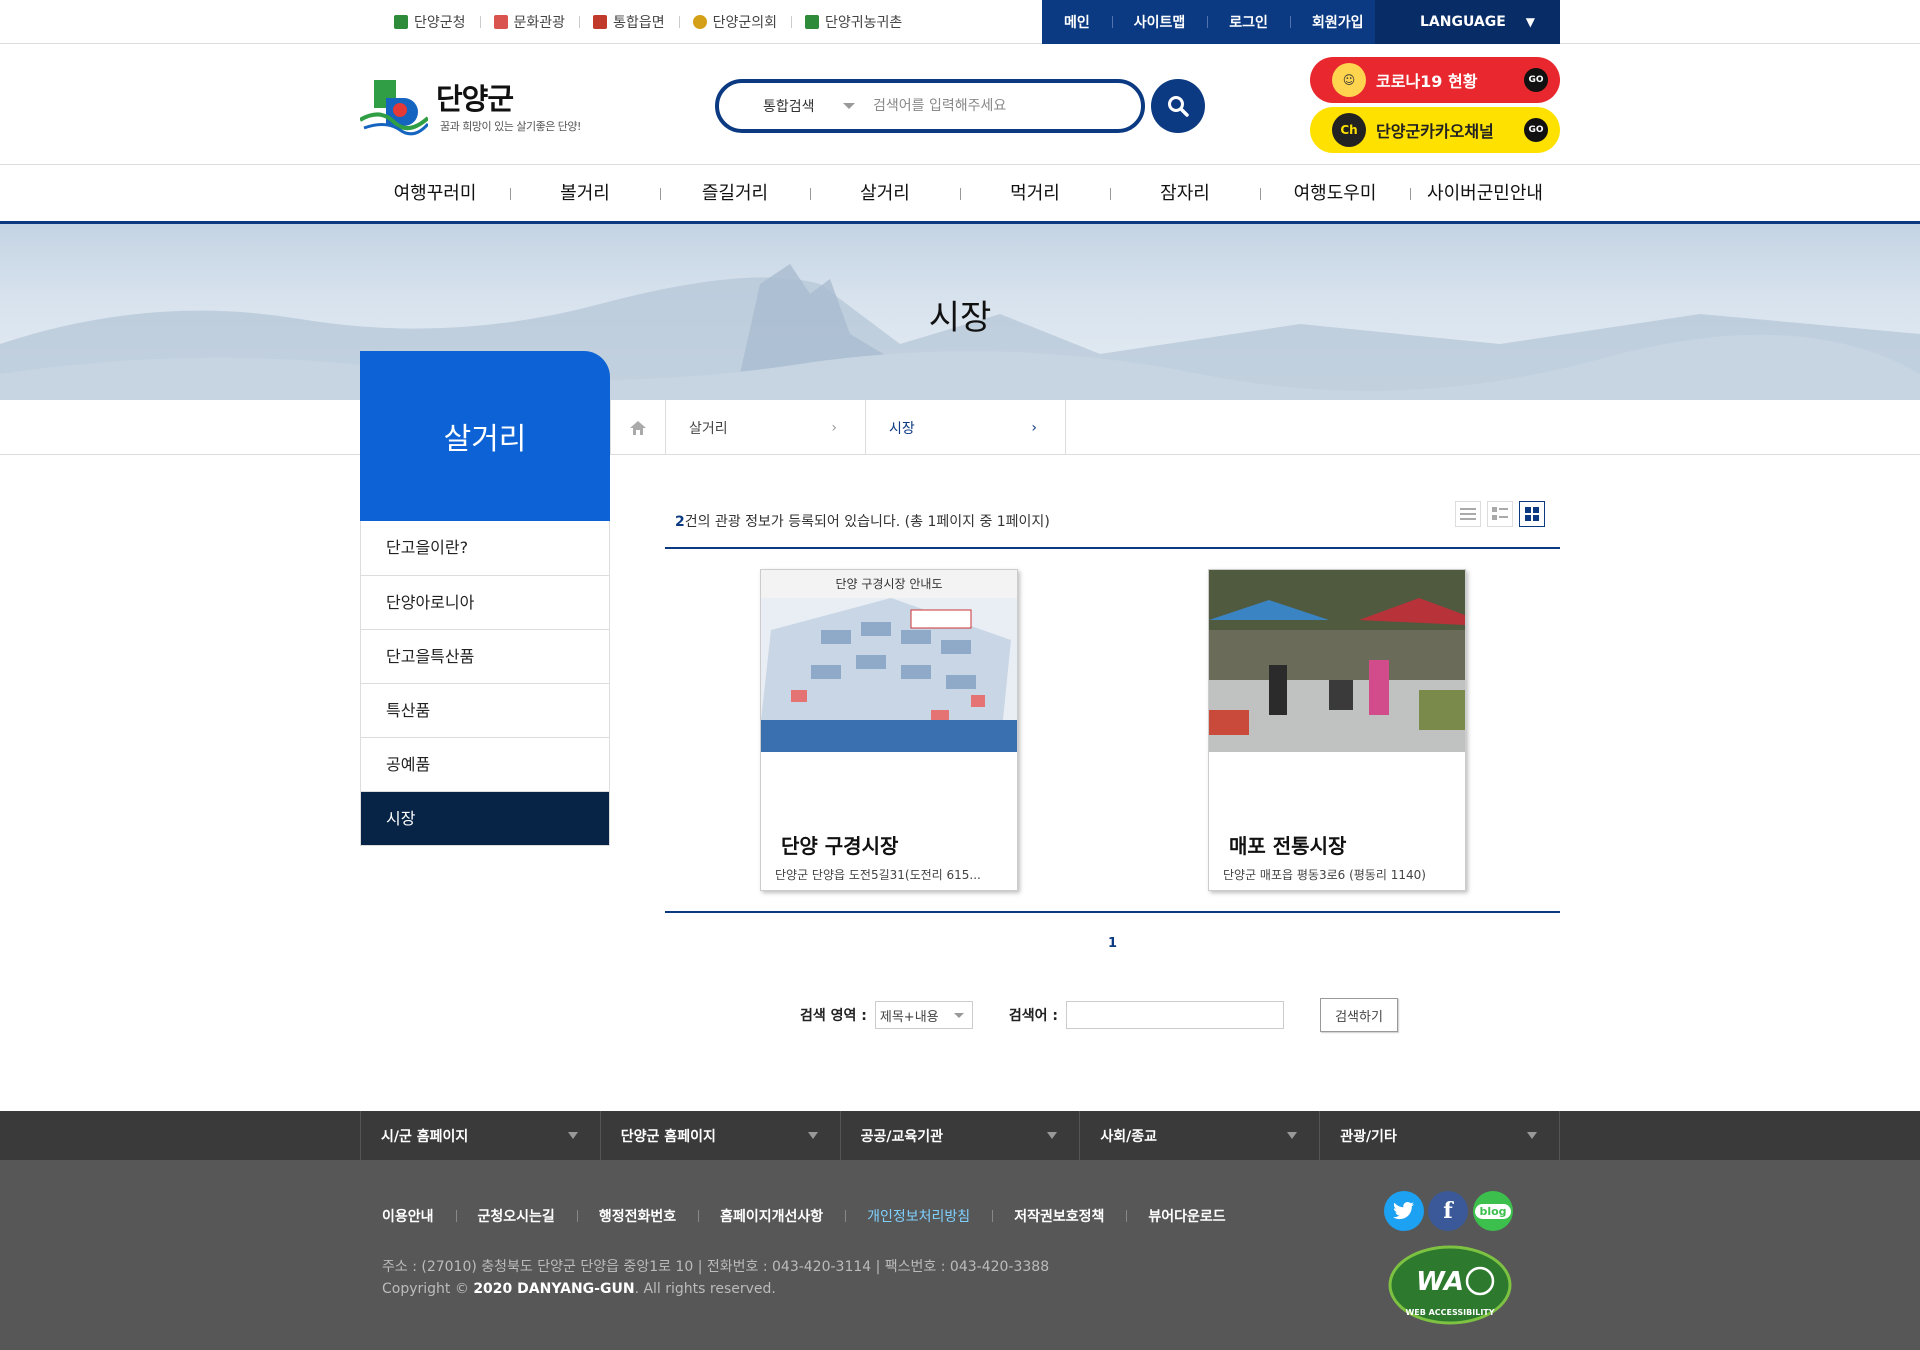 The image size is (1920, 1350). What do you see at coordinates (735, 193) in the screenshot?
I see `gnb-activities: 즐길거리` at bounding box center [735, 193].